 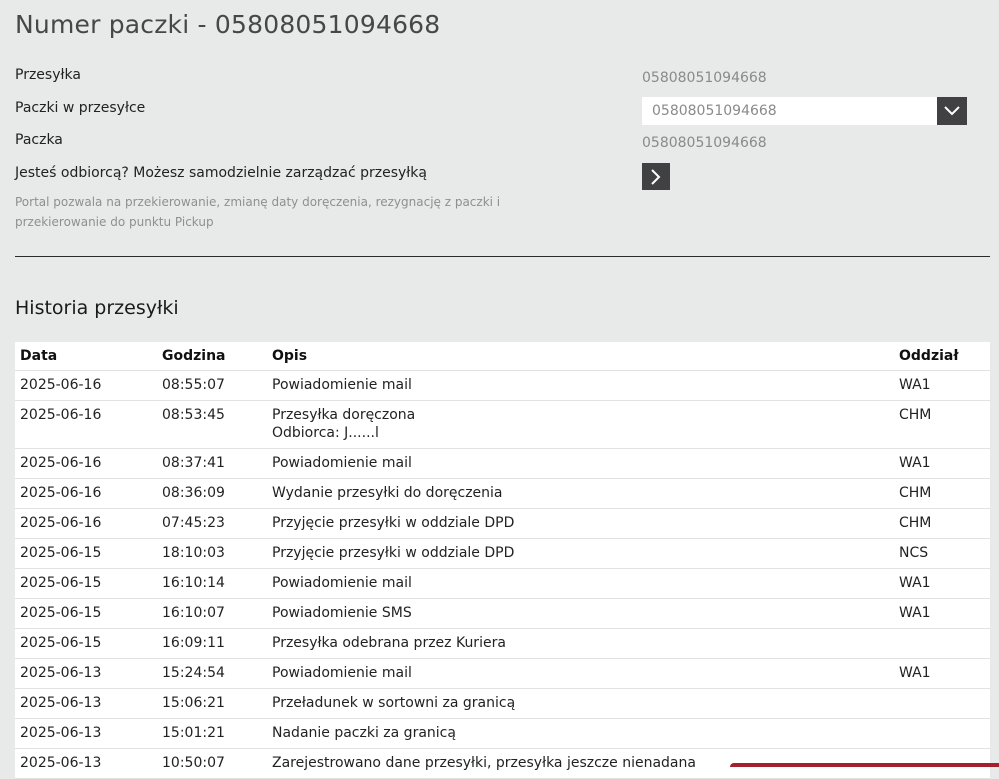 I want to click on cell-time: 15:24:54, so click(x=212, y=673).